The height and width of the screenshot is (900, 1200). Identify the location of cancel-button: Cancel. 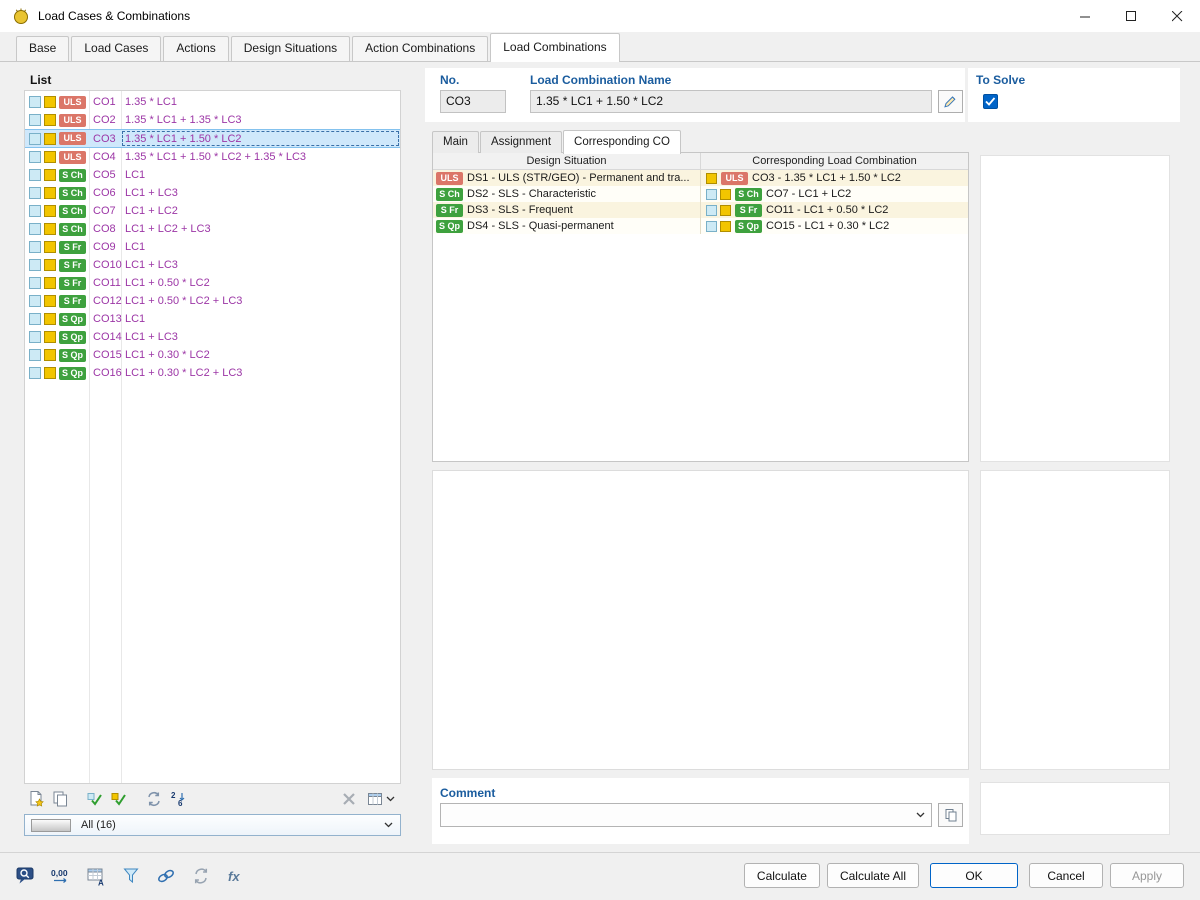
(1066, 875).